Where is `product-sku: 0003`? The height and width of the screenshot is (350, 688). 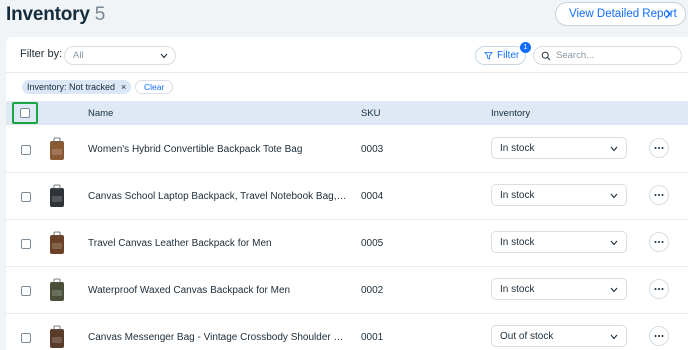 product-sku: 0003 is located at coordinates (372, 149).